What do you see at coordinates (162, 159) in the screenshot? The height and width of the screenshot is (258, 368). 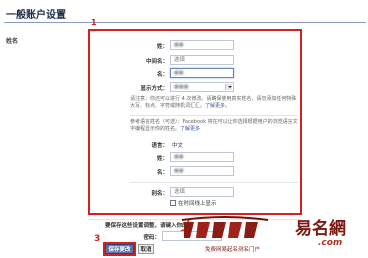 I see `ref-surname-label: 姓：` at bounding box center [162, 159].